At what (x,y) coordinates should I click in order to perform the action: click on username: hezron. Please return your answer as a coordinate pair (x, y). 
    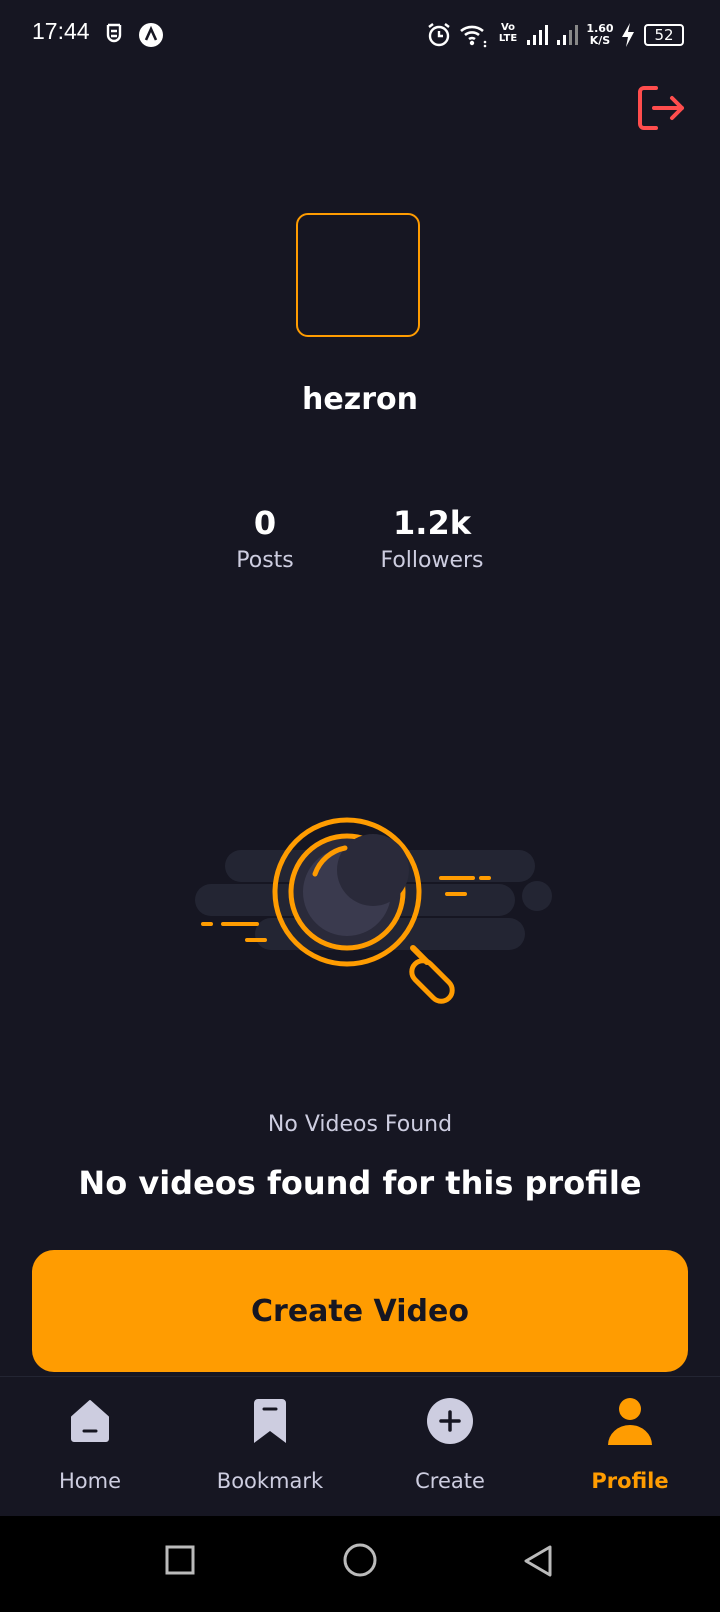
    Looking at the image, I should click on (360, 399).